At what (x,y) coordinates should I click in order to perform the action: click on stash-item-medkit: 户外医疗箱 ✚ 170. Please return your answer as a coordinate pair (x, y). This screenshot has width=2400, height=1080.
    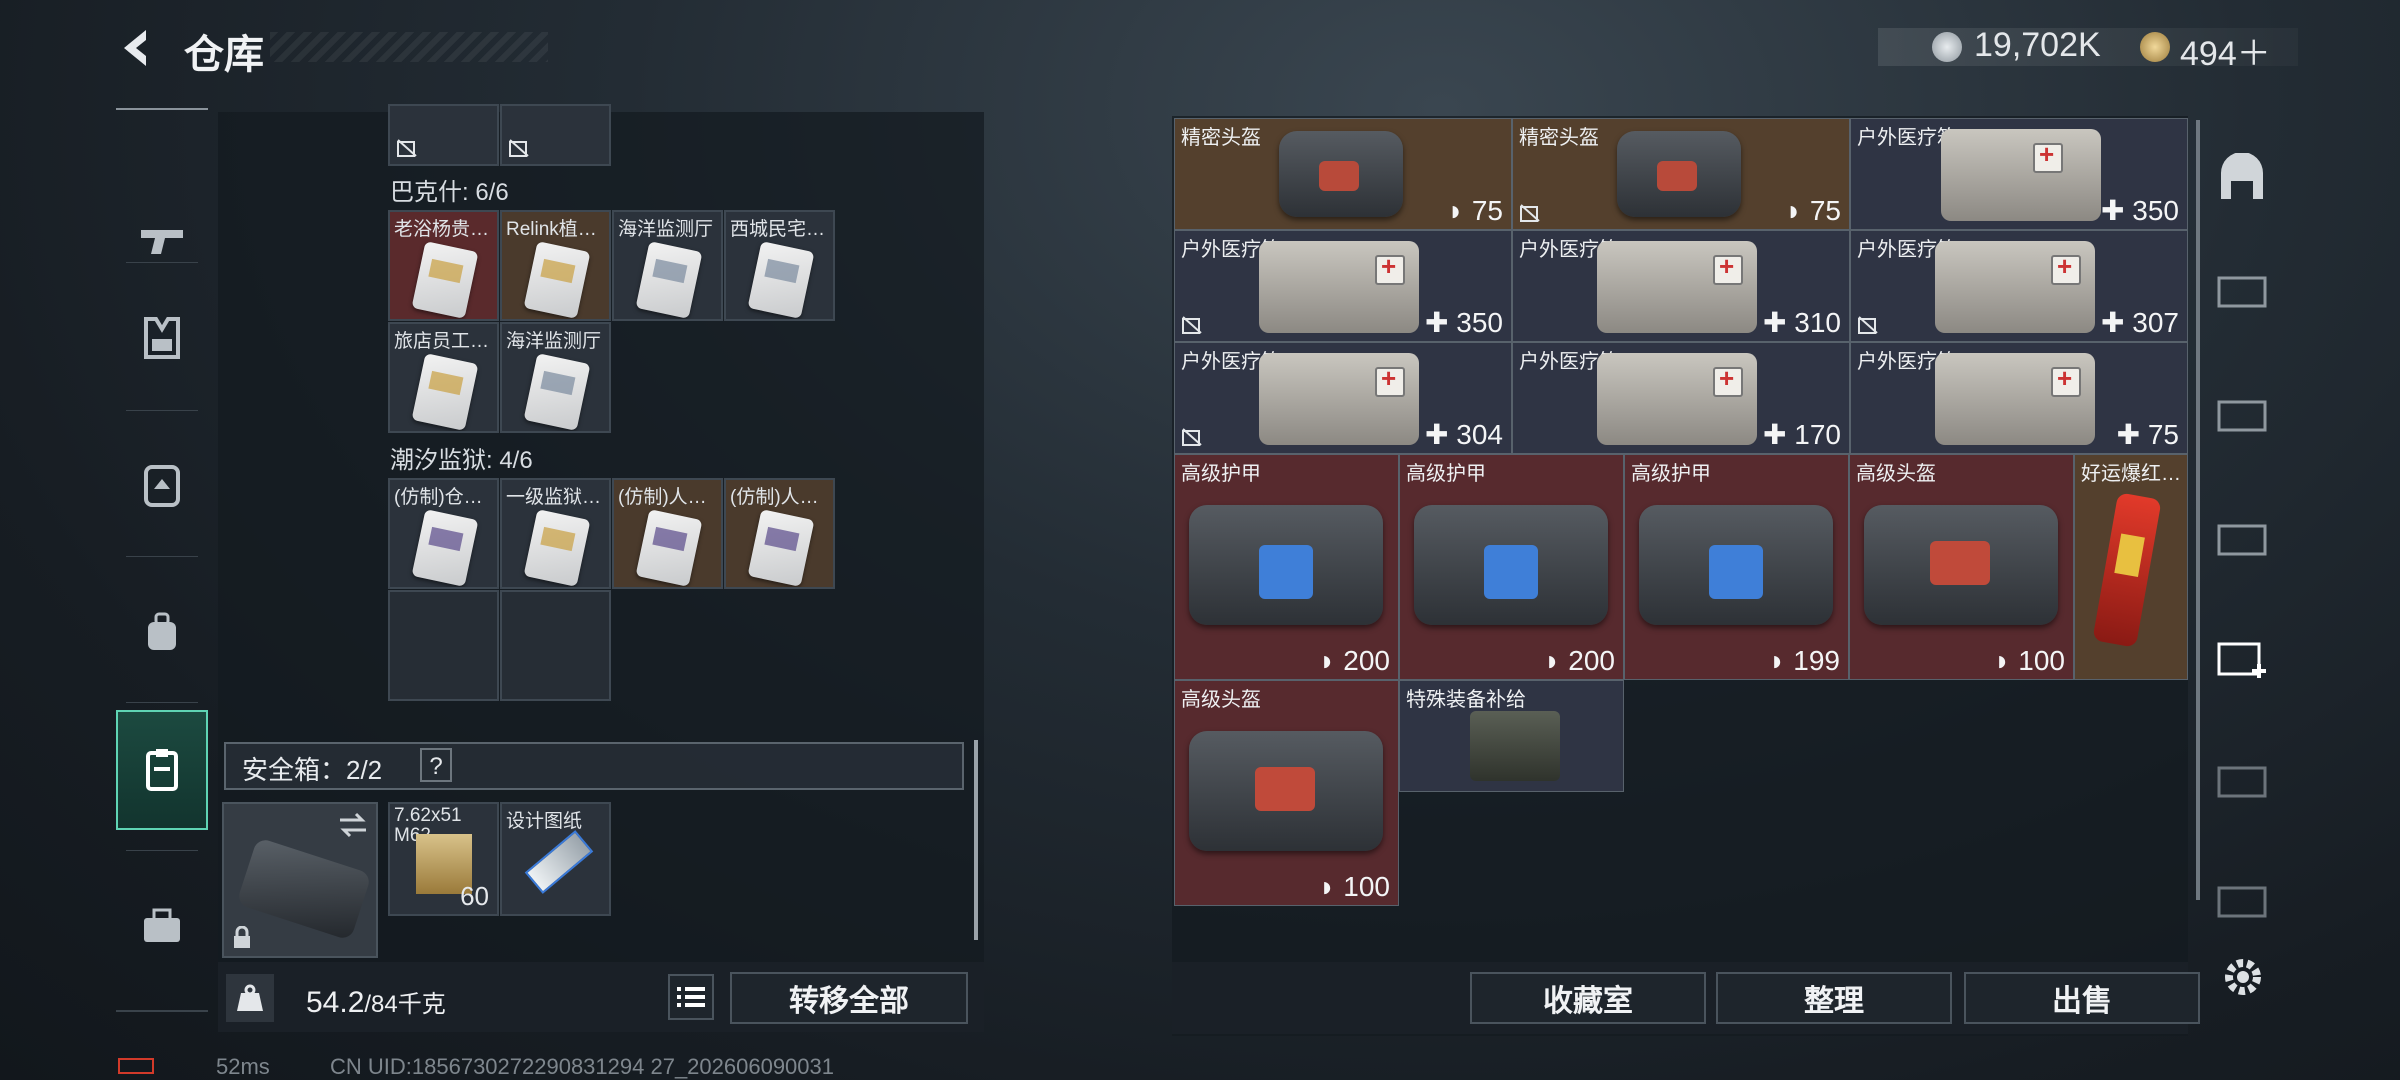
    Looking at the image, I should click on (1681, 398).